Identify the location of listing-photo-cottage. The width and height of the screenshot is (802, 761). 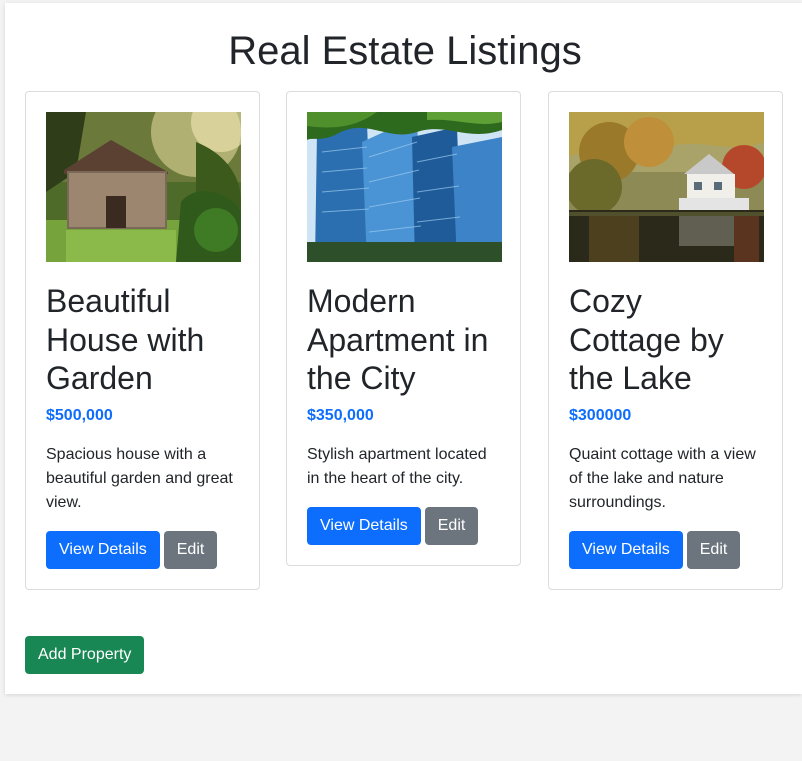
(666, 187).